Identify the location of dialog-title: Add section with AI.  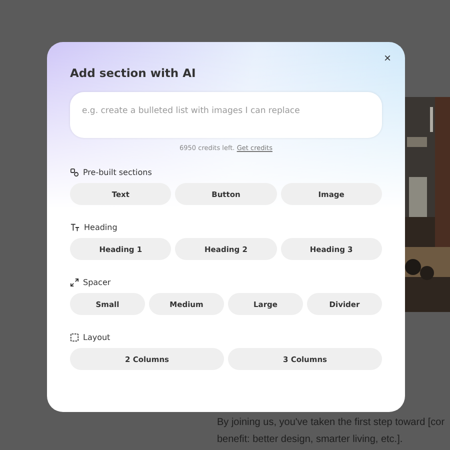
(133, 73).